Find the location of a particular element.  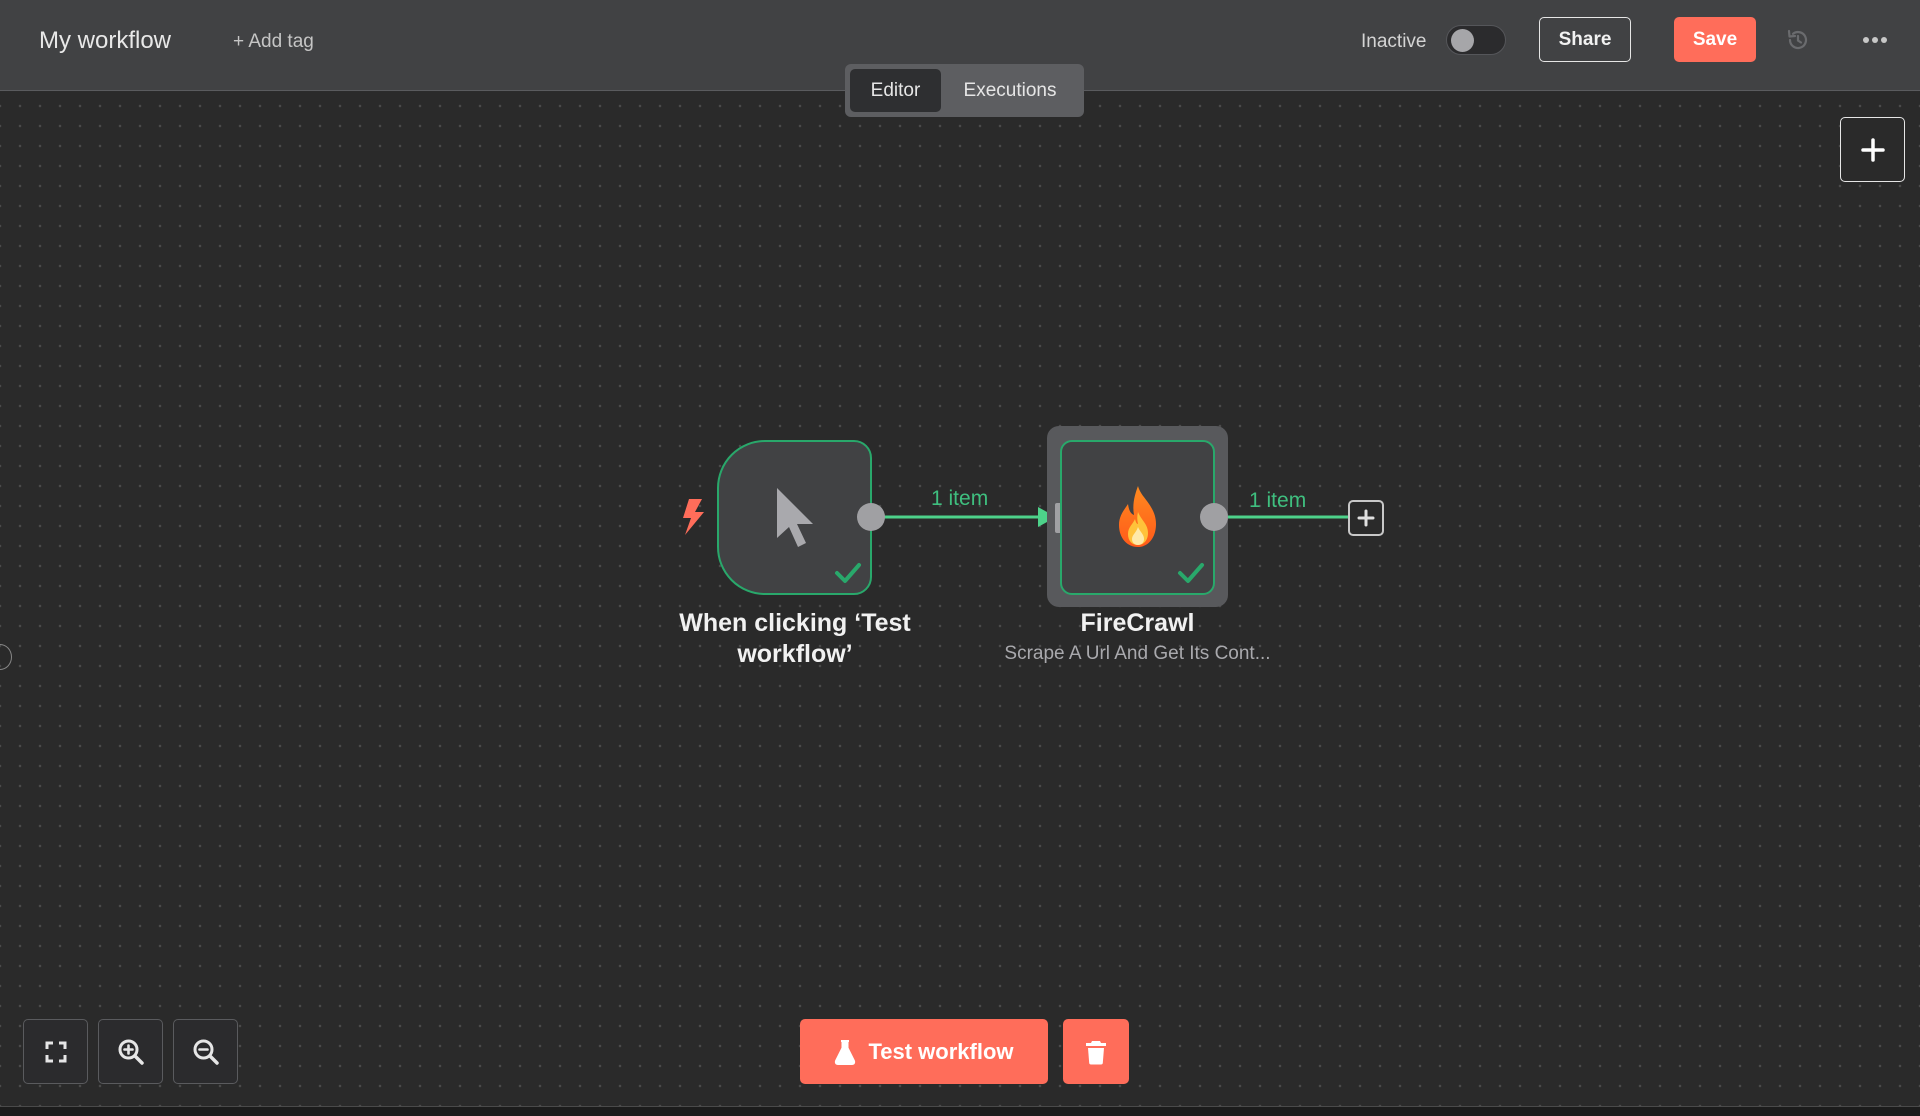

fire-icon is located at coordinates (1137, 516).